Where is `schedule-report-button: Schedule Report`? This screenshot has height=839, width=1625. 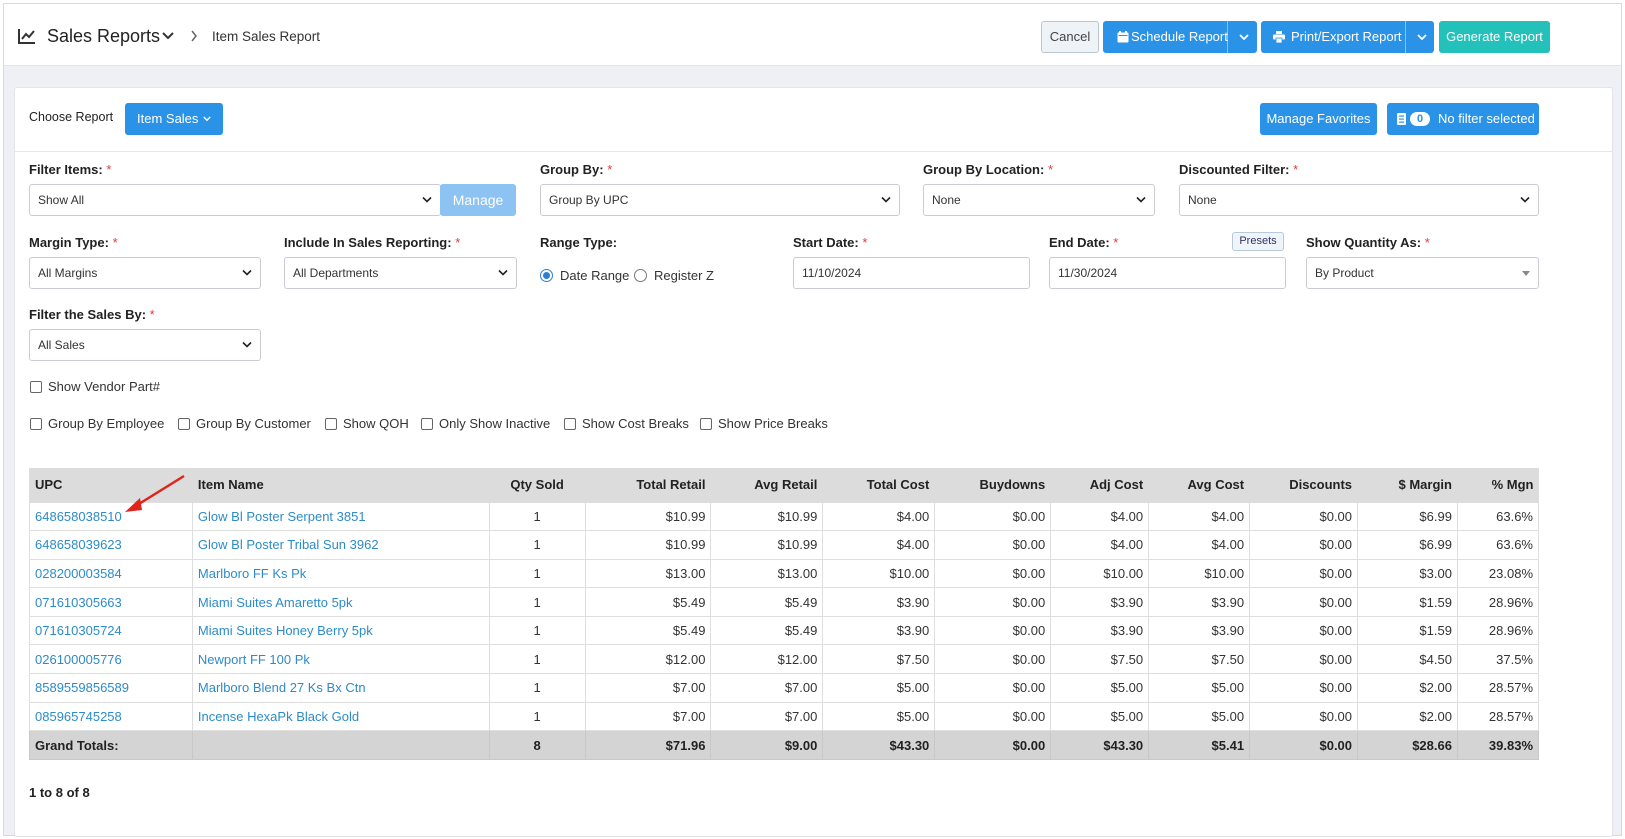
schedule-report-button: Schedule Report is located at coordinates (1180, 37).